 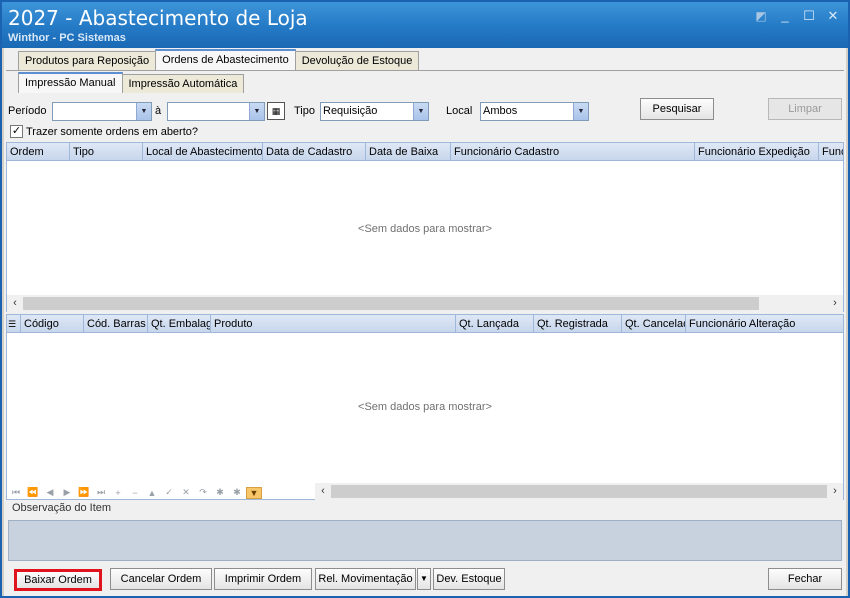 What do you see at coordinates (62, 508) in the screenshot?
I see `observacao-label: Observação do Item` at bounding box center [62, 508].